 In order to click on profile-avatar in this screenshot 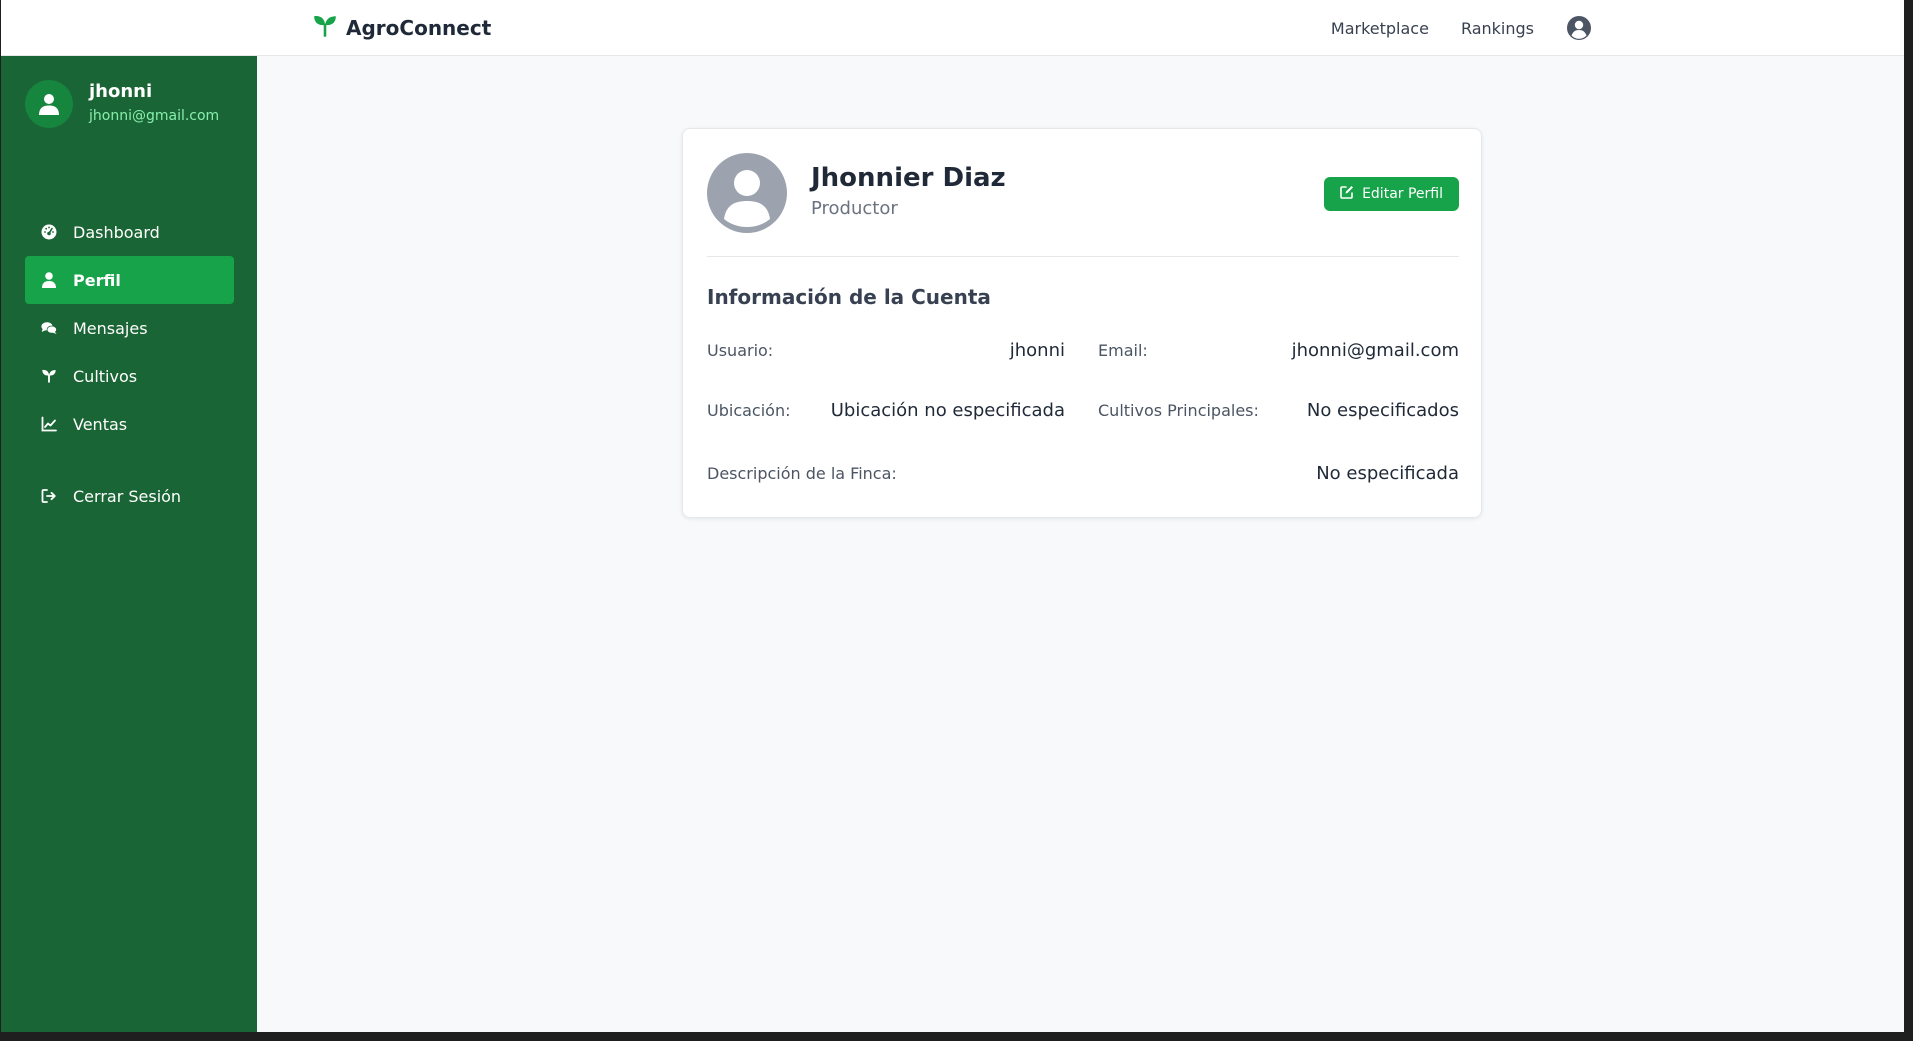, I will do `click(747, 193)`.